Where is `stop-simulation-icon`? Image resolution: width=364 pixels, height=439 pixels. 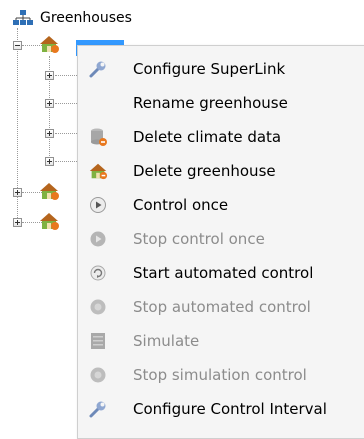
stop-simulation-icon is located at coordinates (98, 375).